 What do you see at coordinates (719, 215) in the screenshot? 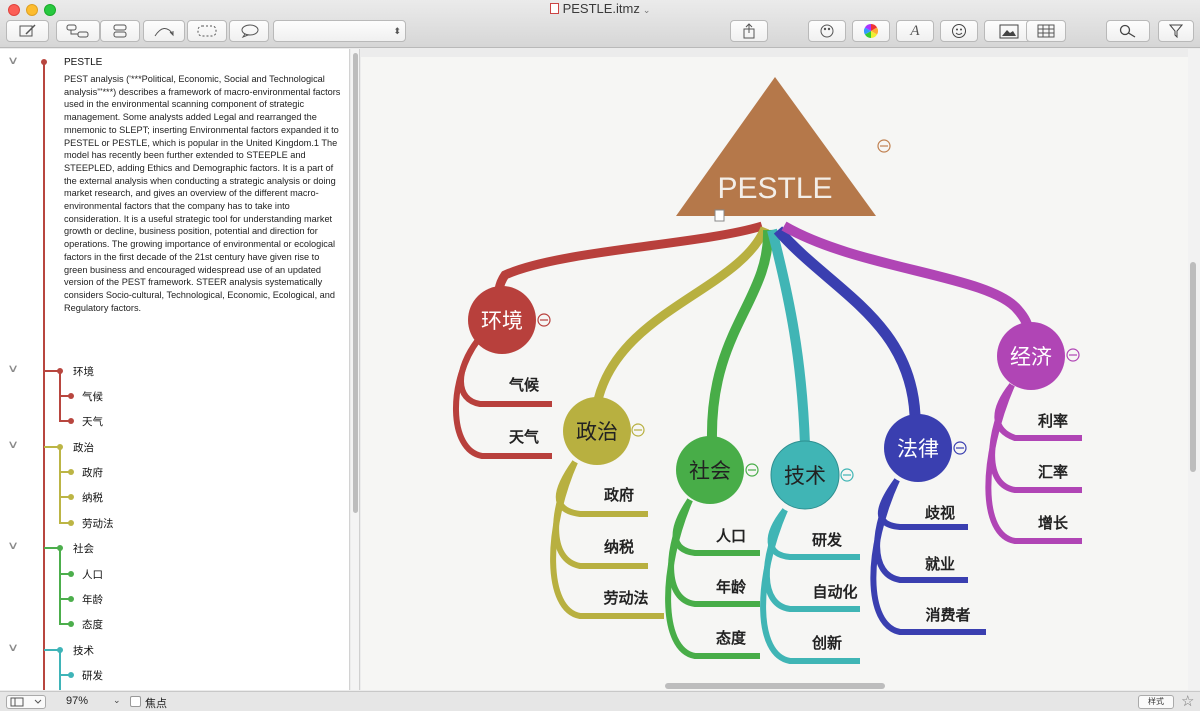
I see `note-icon` at bounding box center [719, 215].